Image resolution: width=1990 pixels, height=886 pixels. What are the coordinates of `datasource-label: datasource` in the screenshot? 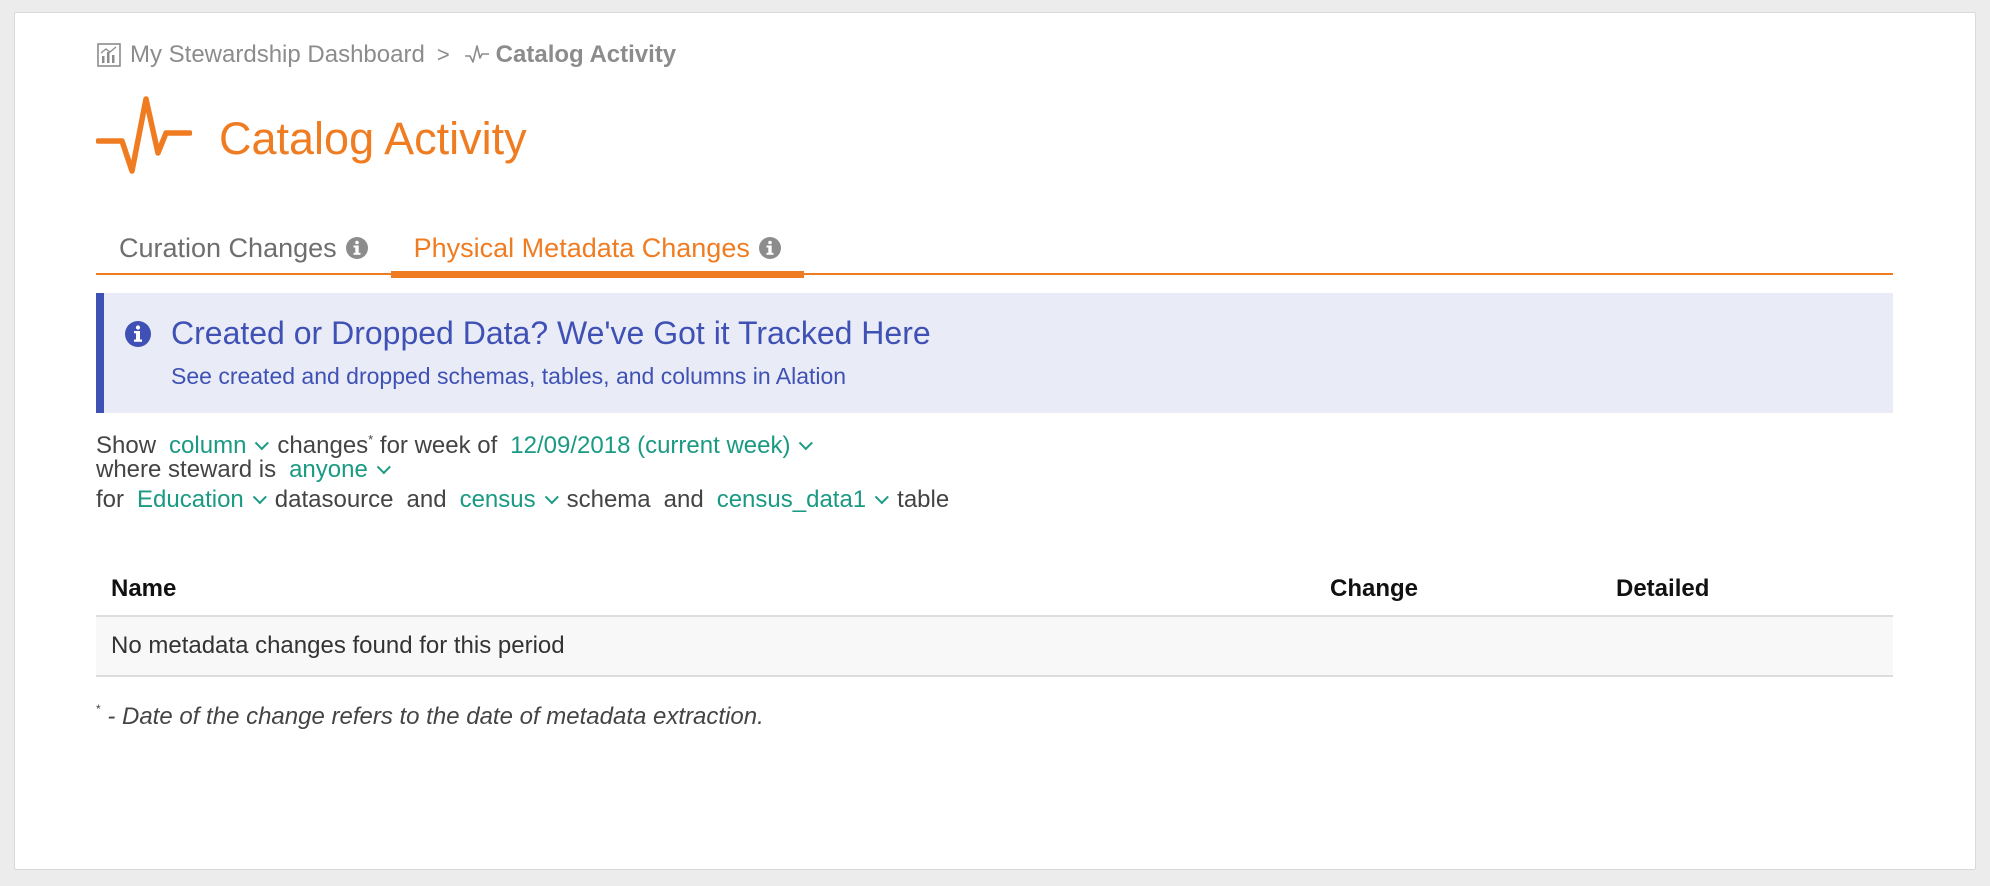 It's located at (334, 499).